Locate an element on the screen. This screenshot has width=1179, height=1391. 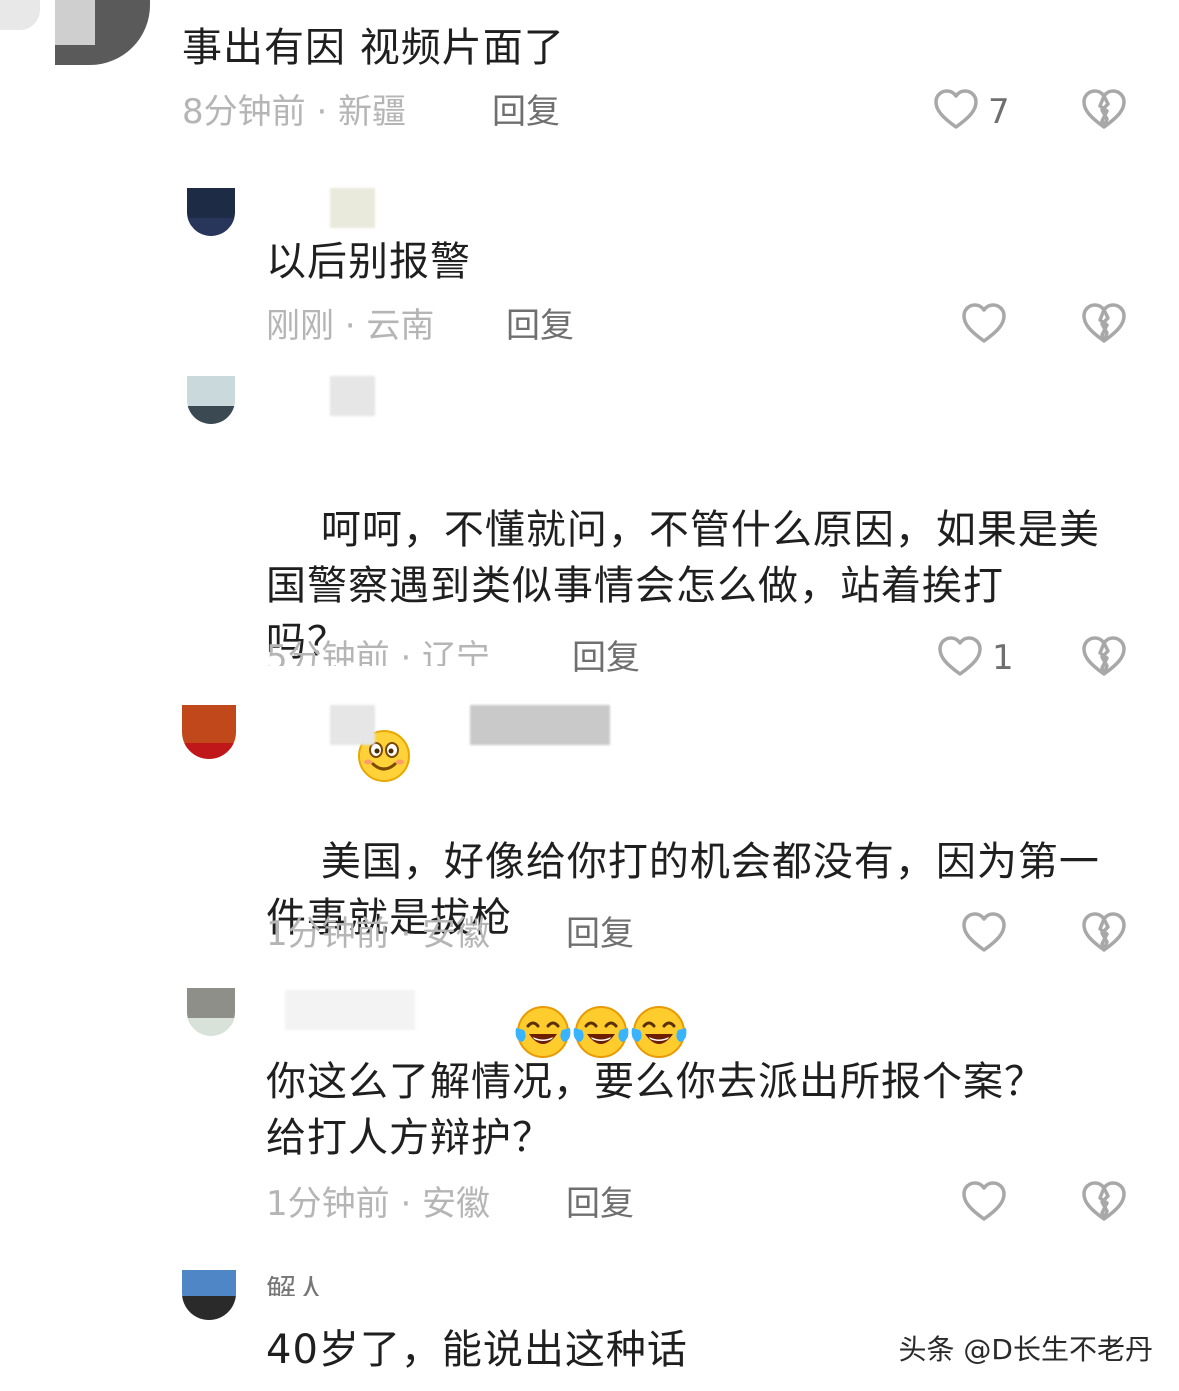
comment-text: 美国，好像给你打的机会都没有，因为第一 件事就是拔枪 is located at coordinates (683, 918).